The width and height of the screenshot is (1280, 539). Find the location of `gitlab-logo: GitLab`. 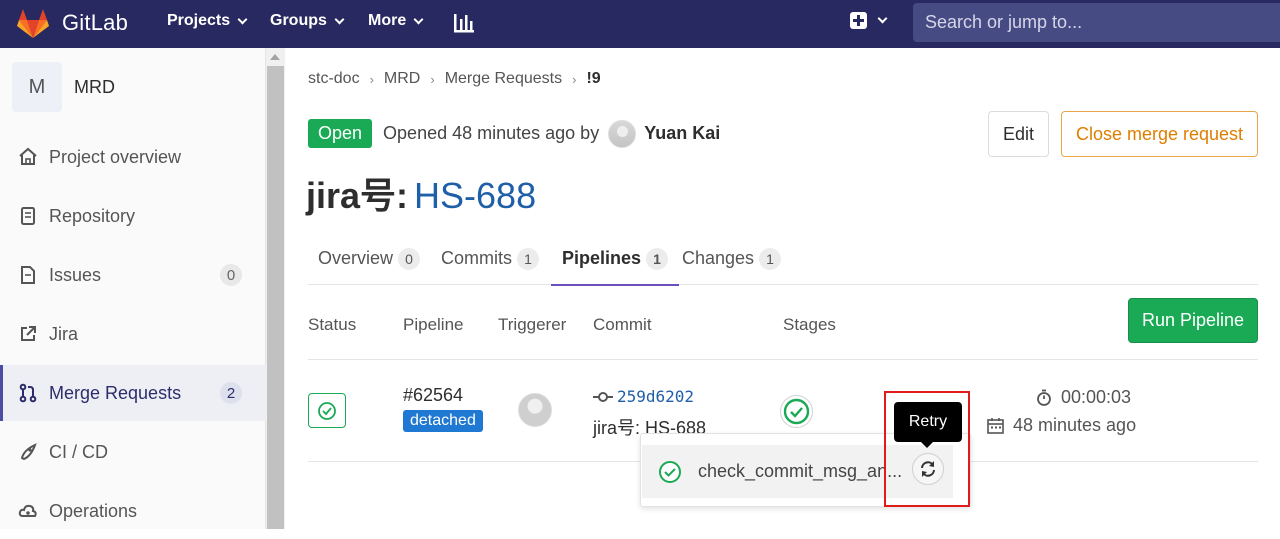

gitlab-logo: GitLab is located at coordinates (72, 23).